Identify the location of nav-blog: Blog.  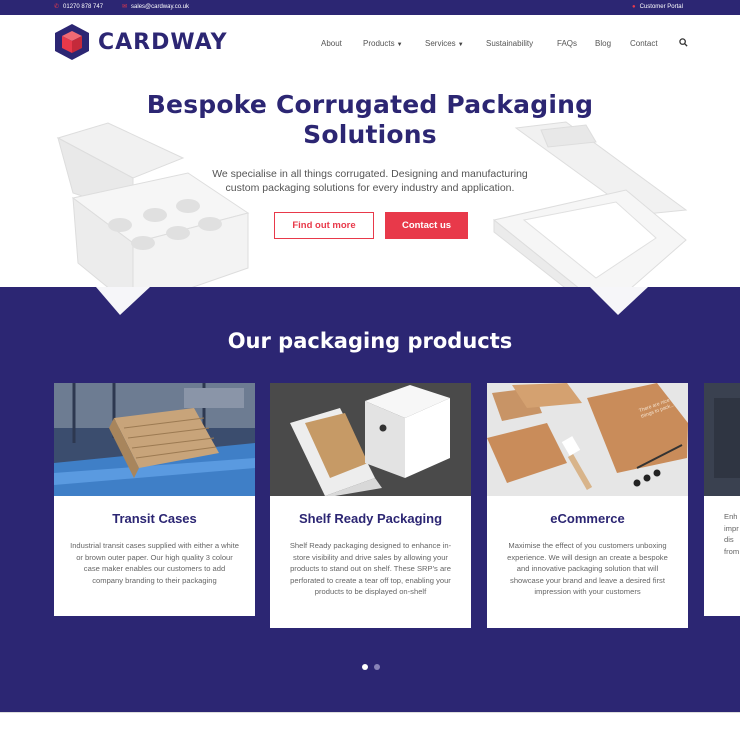
(603, 43).